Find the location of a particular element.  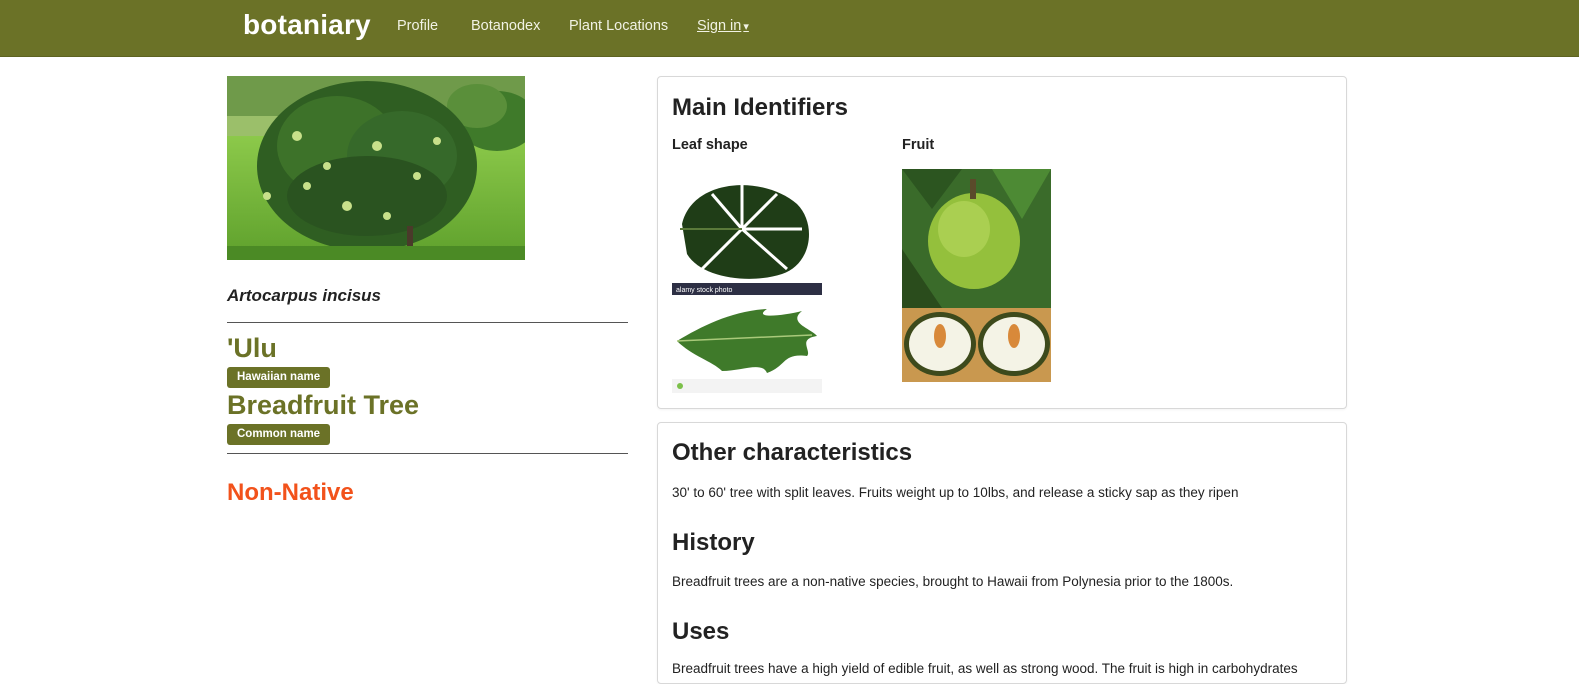

chevron-down-icon: ▾ is located at coordinates (746, 27).